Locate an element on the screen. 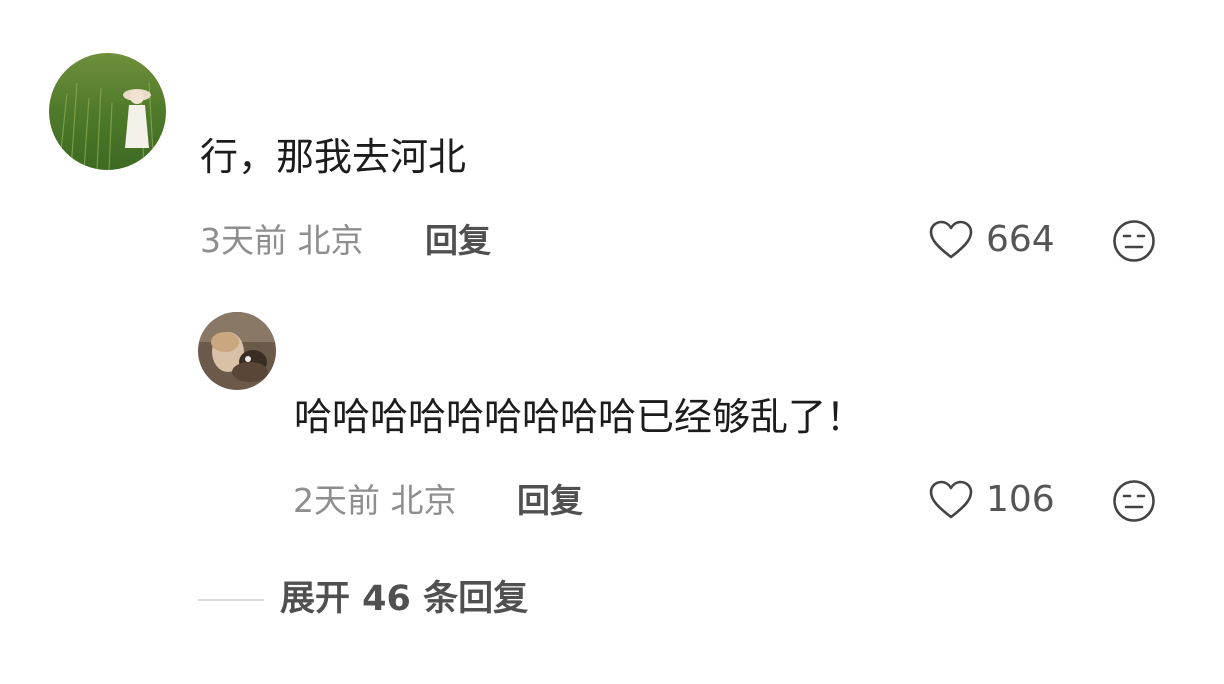  like-button: 664 is located at coordinates (991, 240).